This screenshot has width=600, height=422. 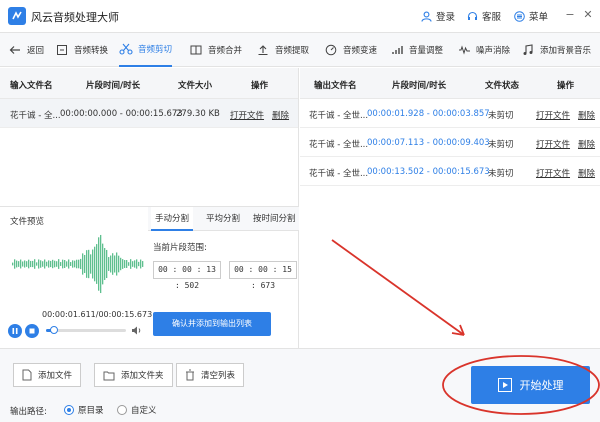 I want to click on tool-audio-merge: 音频合并, so click(x=215, y=50).